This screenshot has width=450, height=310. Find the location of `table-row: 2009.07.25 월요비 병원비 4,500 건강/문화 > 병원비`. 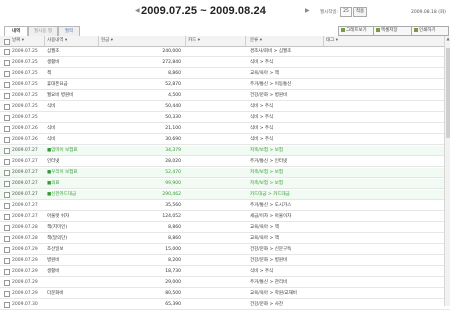

table-row: 2009.07.25 월요비 병원비 4,500 건강/문화 > 병원비 is located at coordinates (225, 96).